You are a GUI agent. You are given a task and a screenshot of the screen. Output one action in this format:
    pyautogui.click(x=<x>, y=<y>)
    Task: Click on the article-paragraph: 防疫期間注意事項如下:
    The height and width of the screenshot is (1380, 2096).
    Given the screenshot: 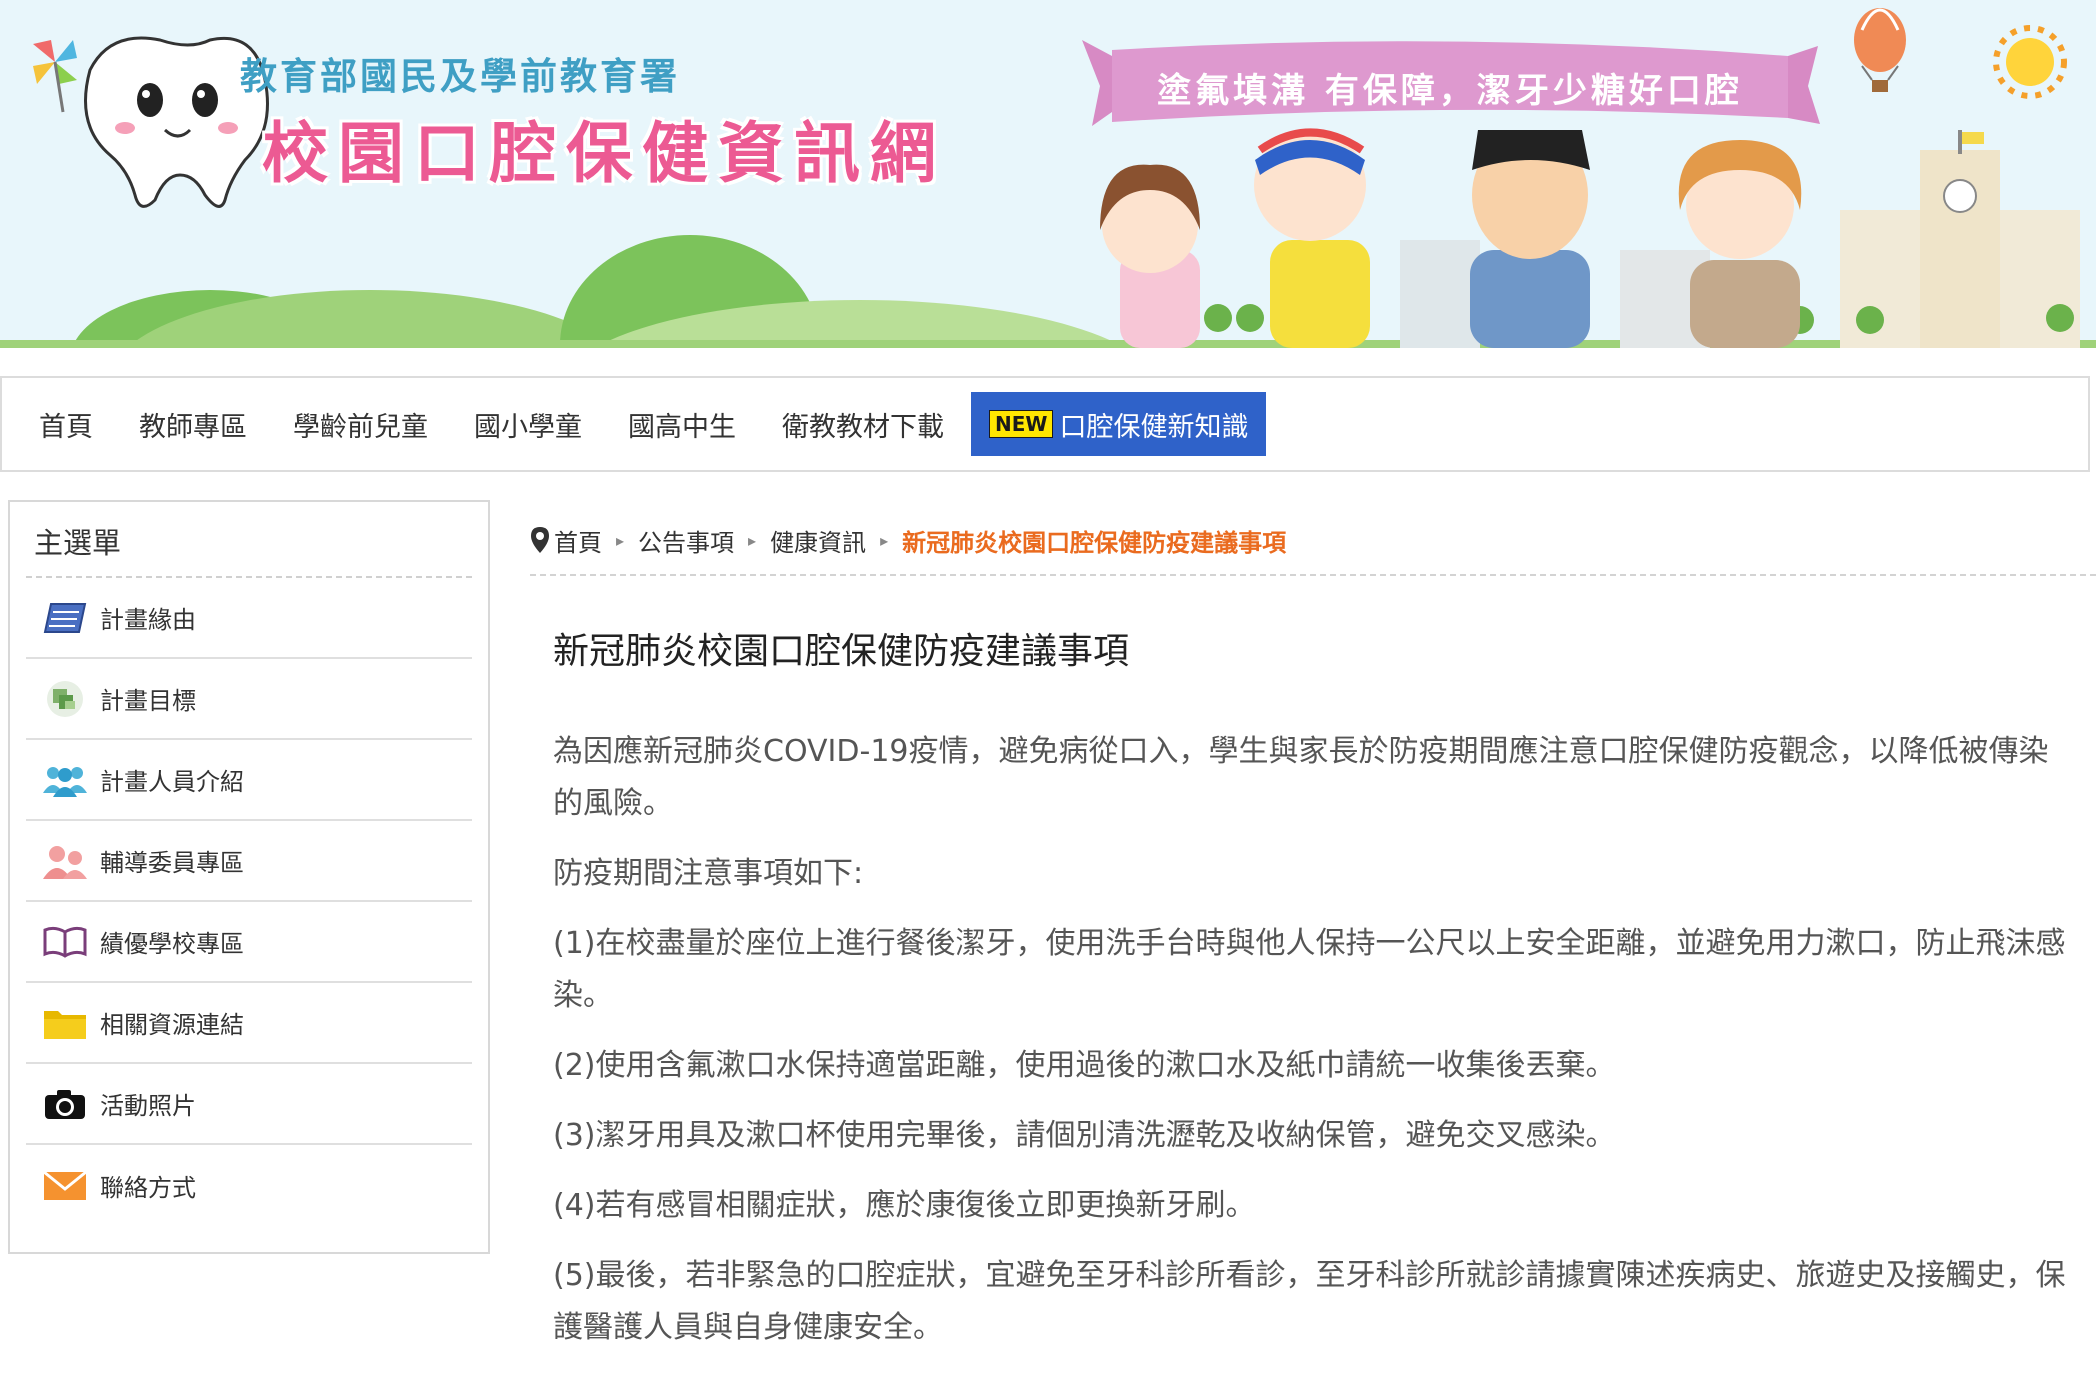 What is the action you would take?
    pyautogui.click(x=708, y=873)
    